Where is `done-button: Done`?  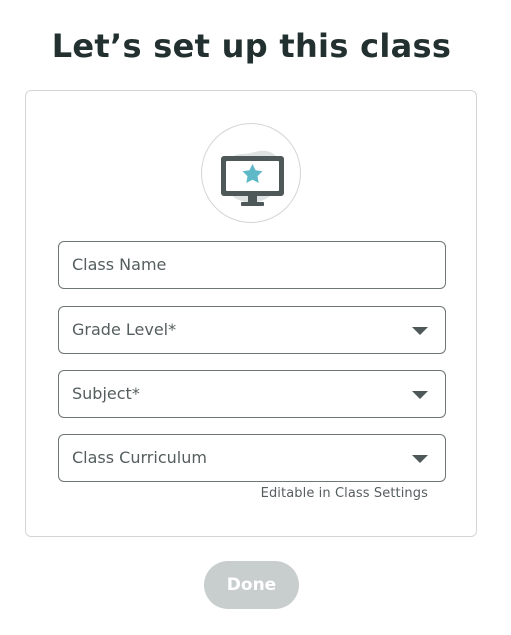
done-button: Done is located at coordinates (251, 585).